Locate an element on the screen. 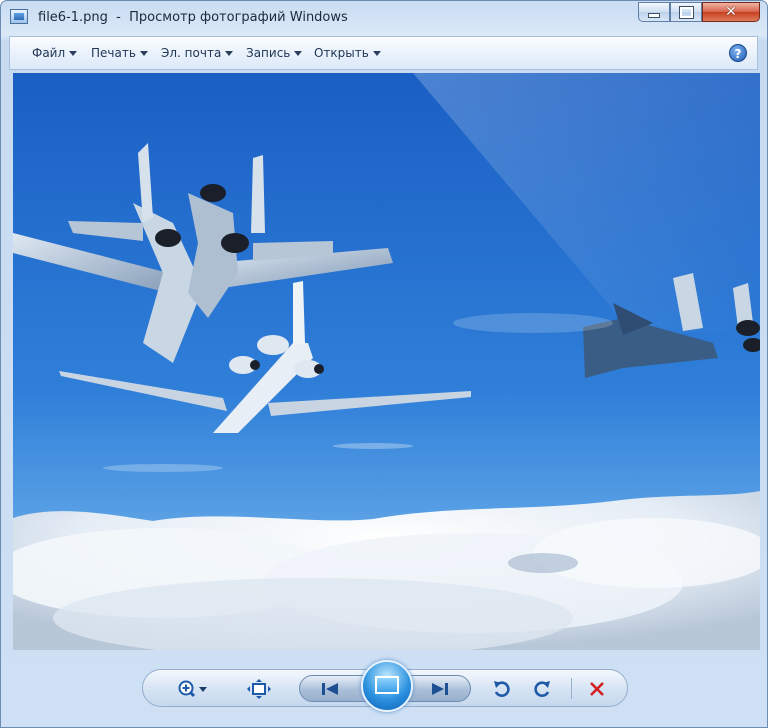 Image resolution: width=768 pixels, height=728 pixels. zoom-icon is located at coordinates (192, 689).